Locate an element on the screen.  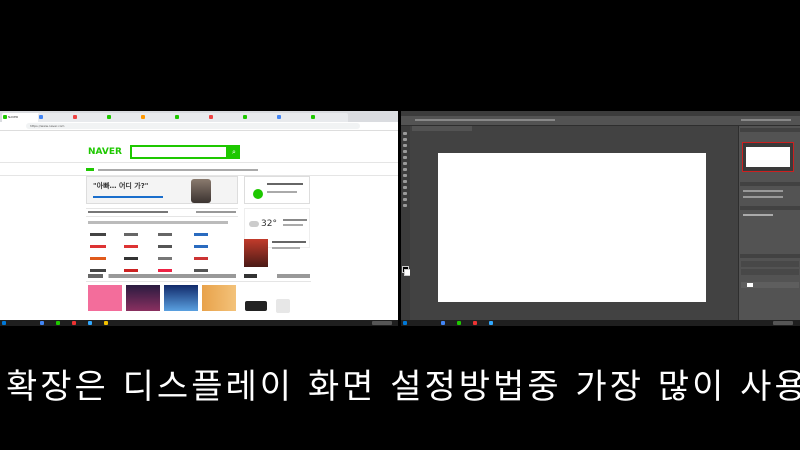
tab-label: NAVER is located at coordinates (13, 117).